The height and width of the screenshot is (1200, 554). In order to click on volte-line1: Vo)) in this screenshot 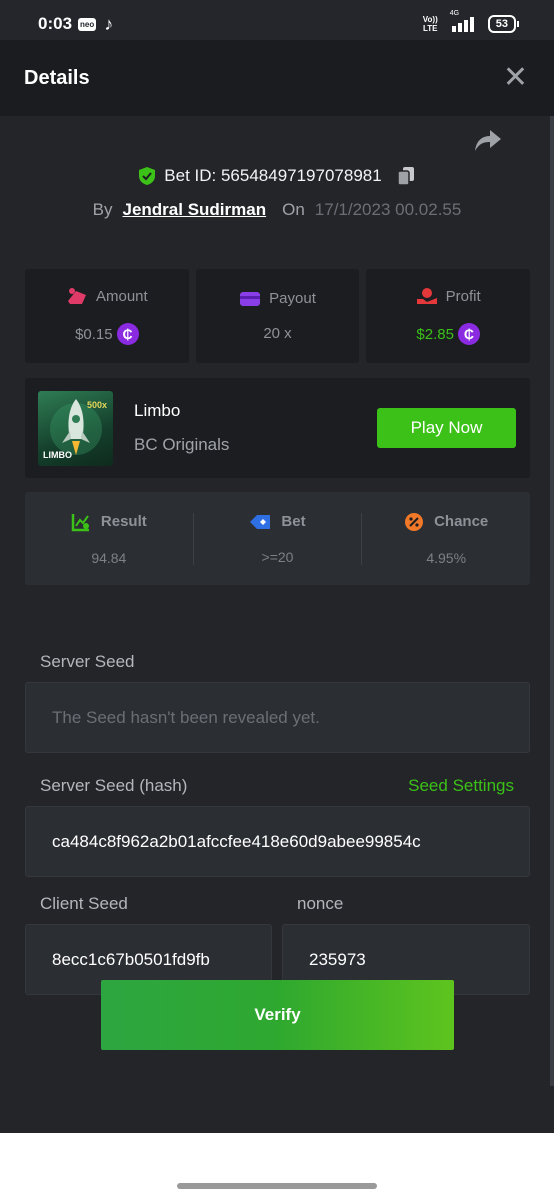, I will do `click(430, 19)`.